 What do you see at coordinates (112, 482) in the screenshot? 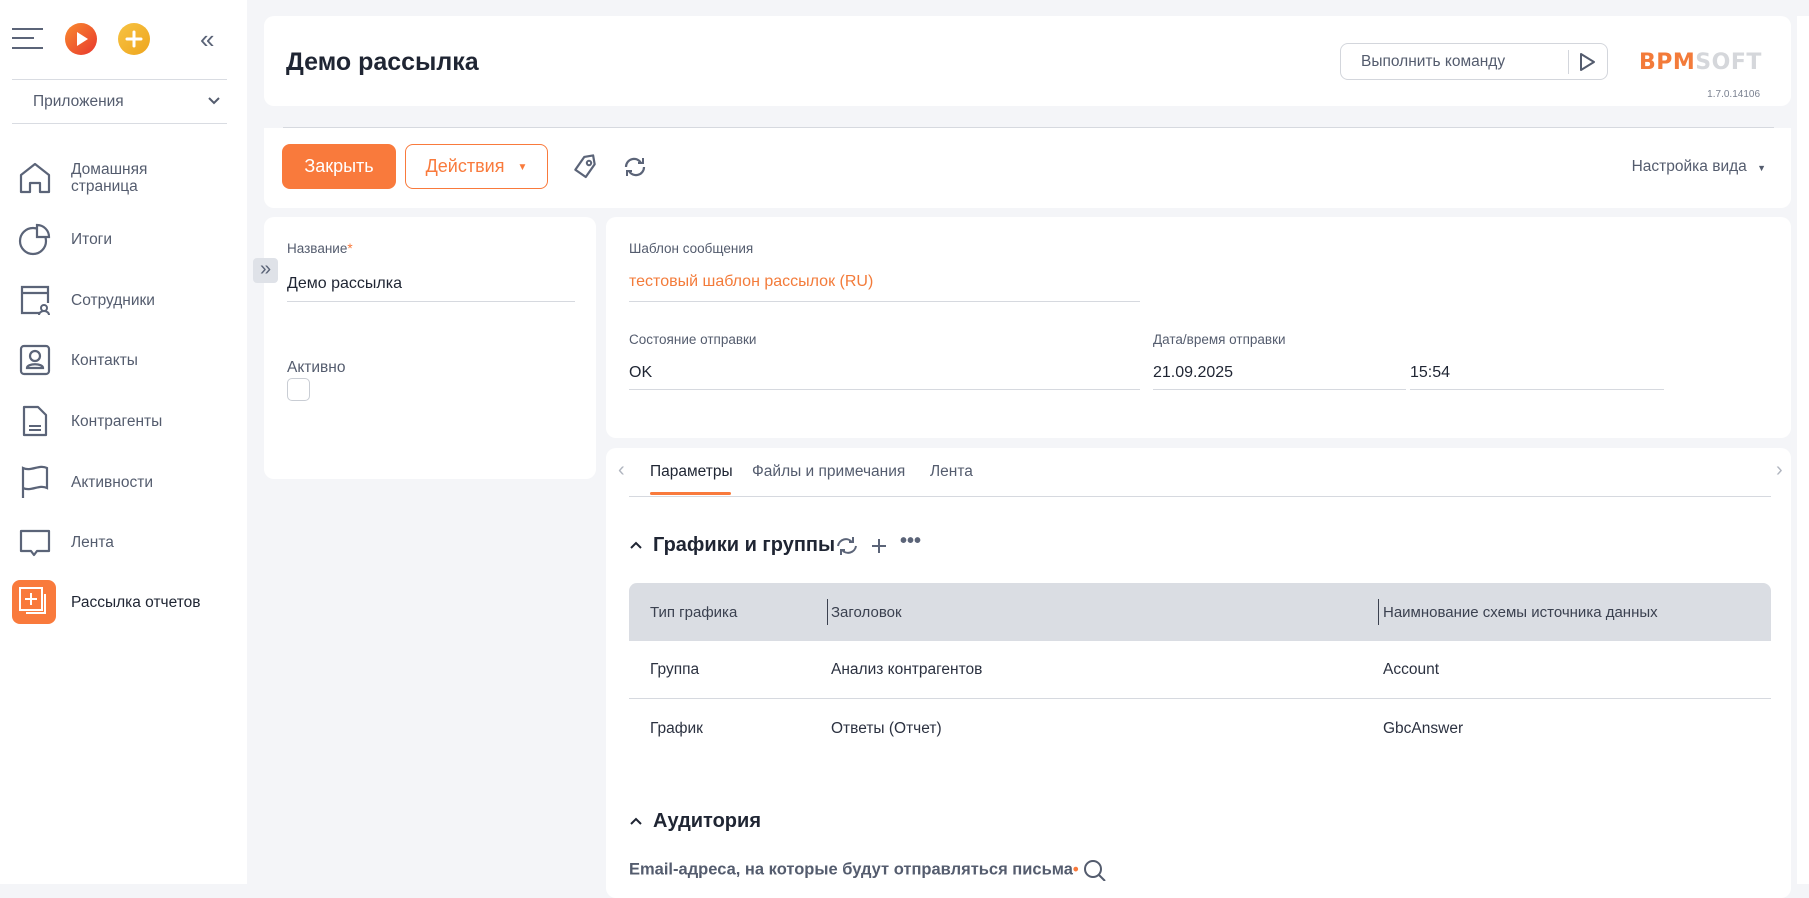
I see `sidebar-item-label: Активности` at bounding box center [112, 482].